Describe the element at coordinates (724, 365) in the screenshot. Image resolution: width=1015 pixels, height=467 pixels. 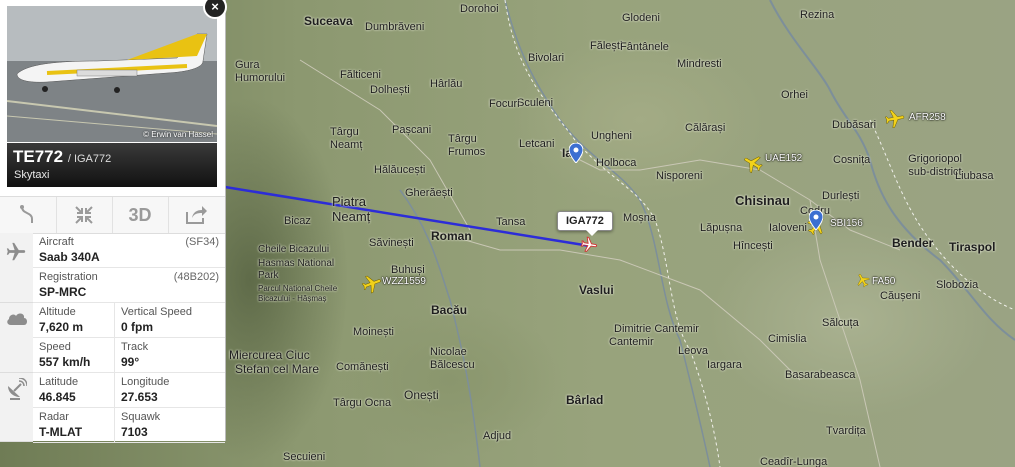
I see `city-label: Iargara` at that location.